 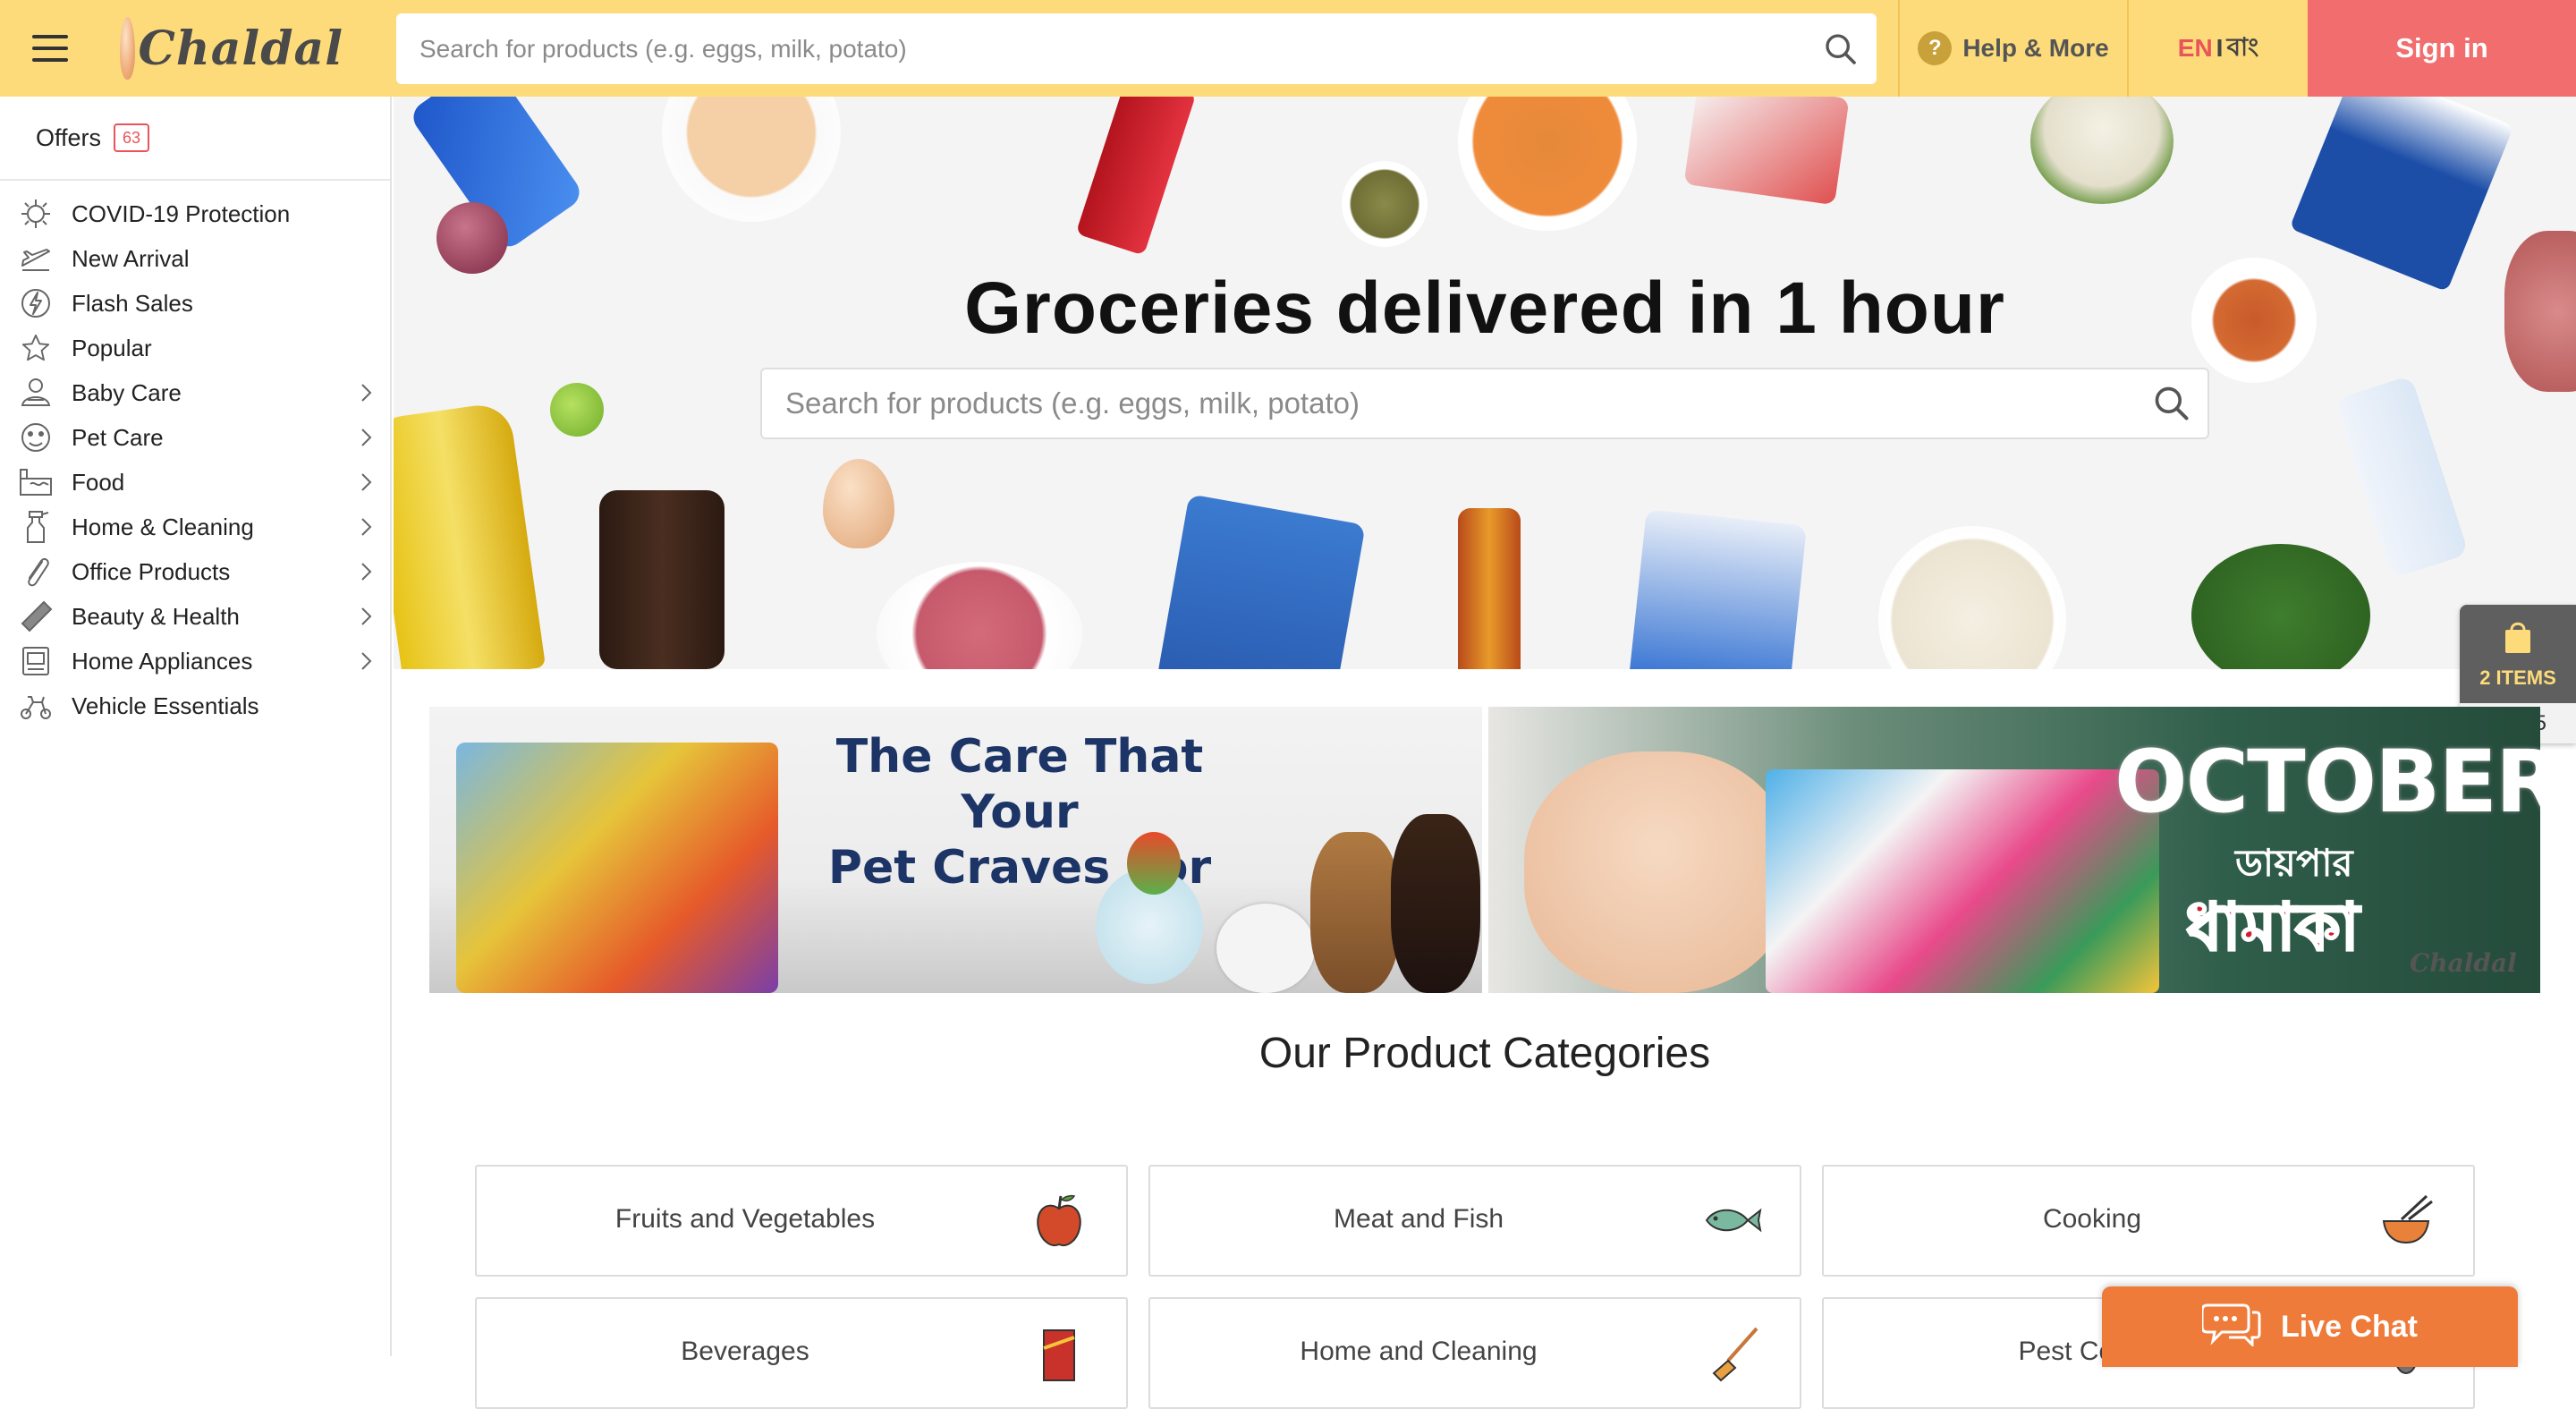 What do you see at coordinates (1418, 1219) in the screenshot?
I see `category-card-label: Meat and Fish` at bounding box center [1418, 1219].